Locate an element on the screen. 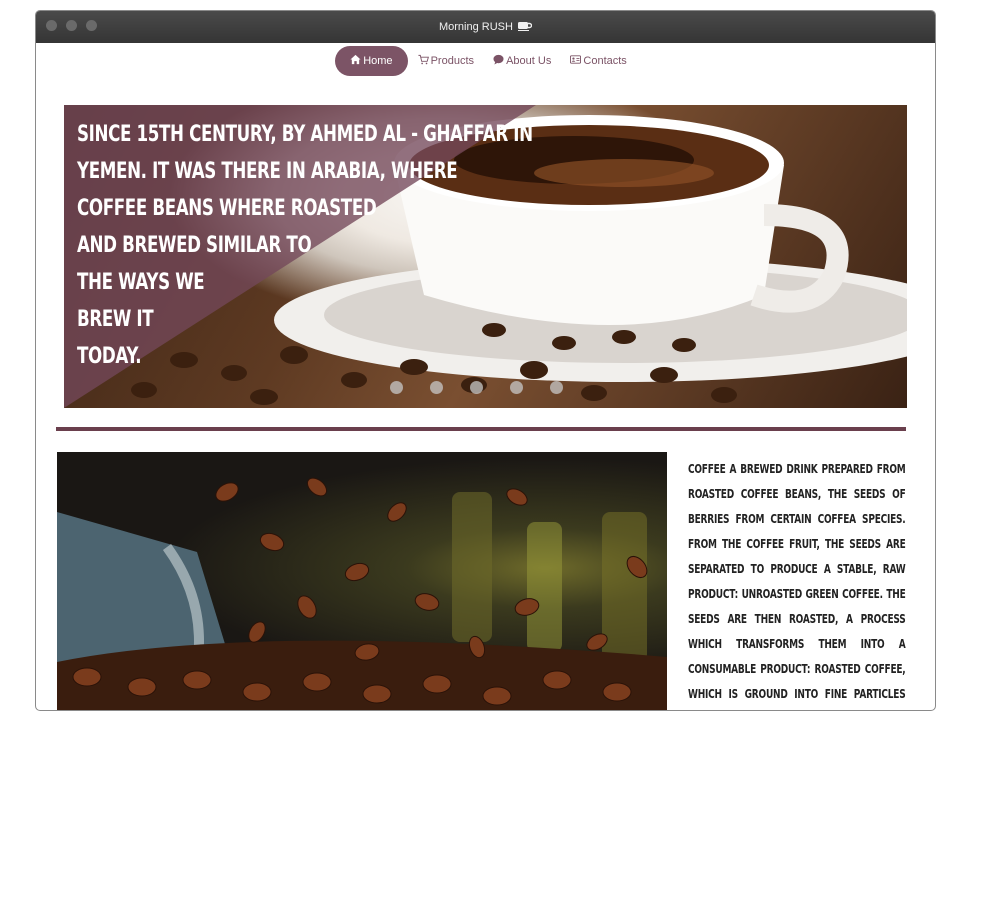  nav-contacts-label: Contacts is located at coordinates (605, 61).